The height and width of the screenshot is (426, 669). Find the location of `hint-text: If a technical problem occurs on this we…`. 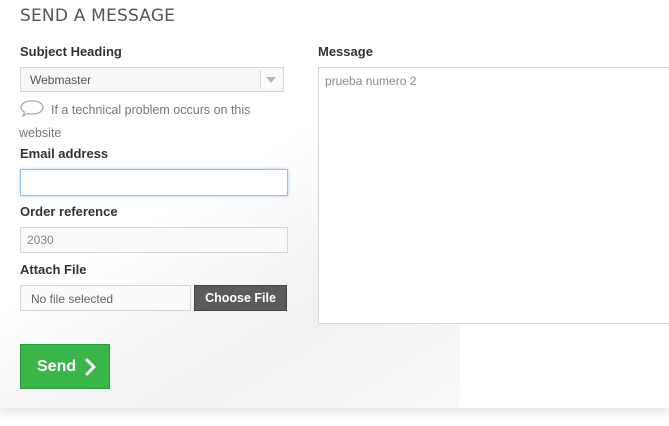

hint-text: If a technical problem occurs on this we… is located at coordinates (135, 121).